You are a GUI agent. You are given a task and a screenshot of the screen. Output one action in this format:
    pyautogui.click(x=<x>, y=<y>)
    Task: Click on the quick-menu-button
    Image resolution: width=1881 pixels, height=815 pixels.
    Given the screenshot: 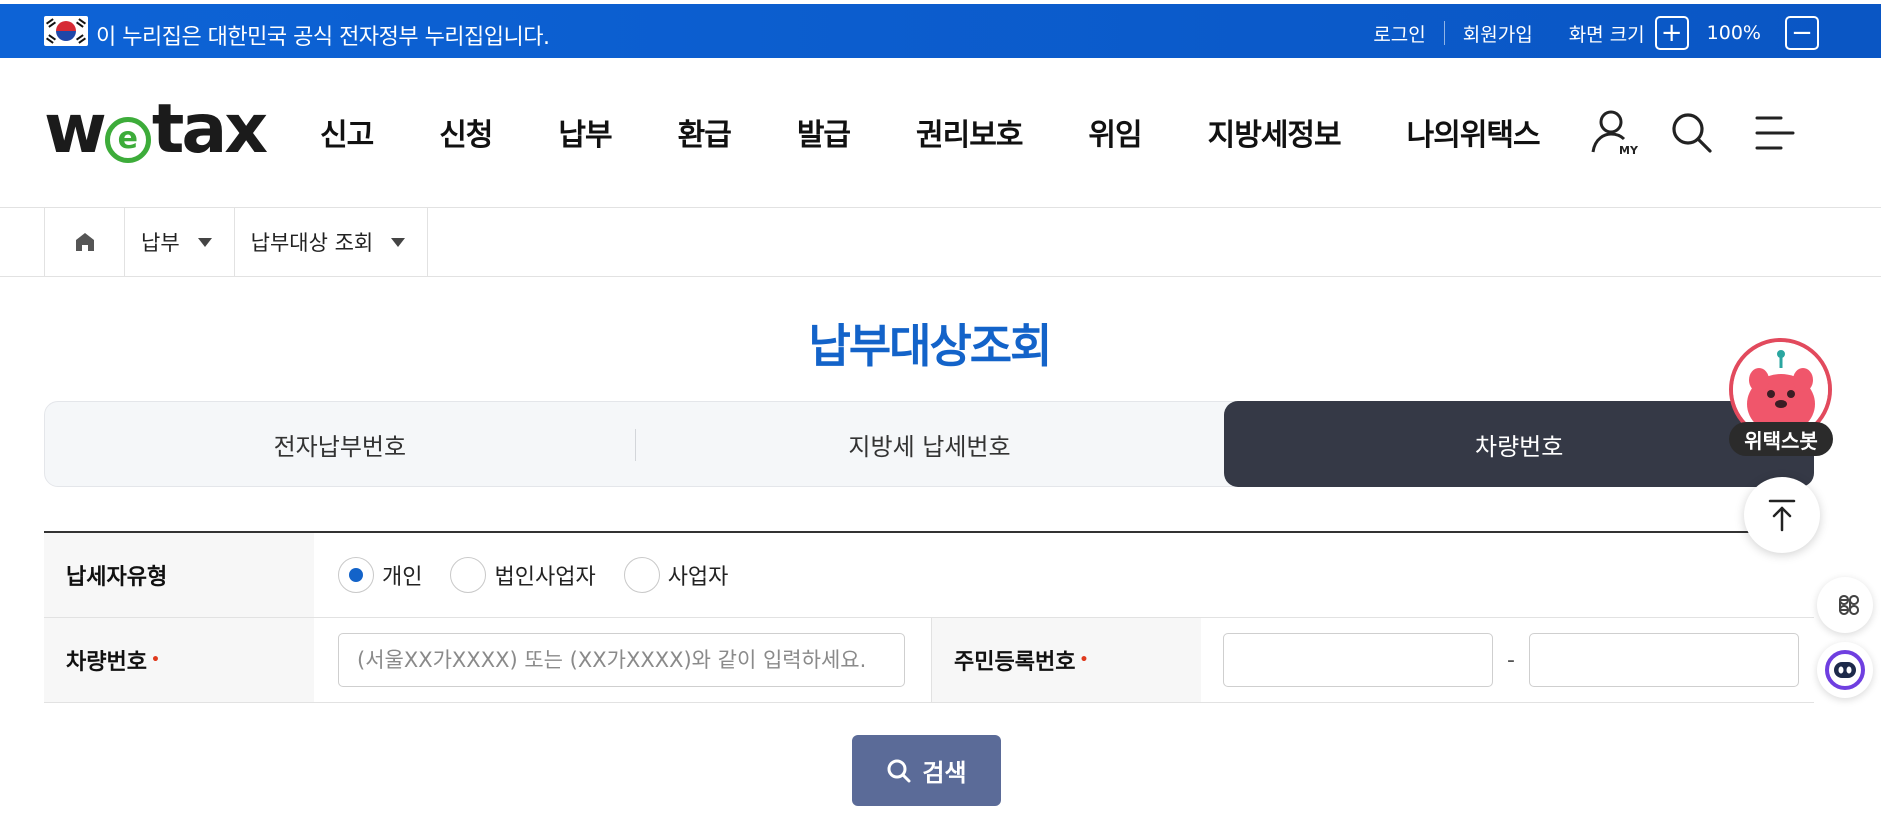 What is the action you would take?
    pyautogui.click(x=1845, y=605)
    